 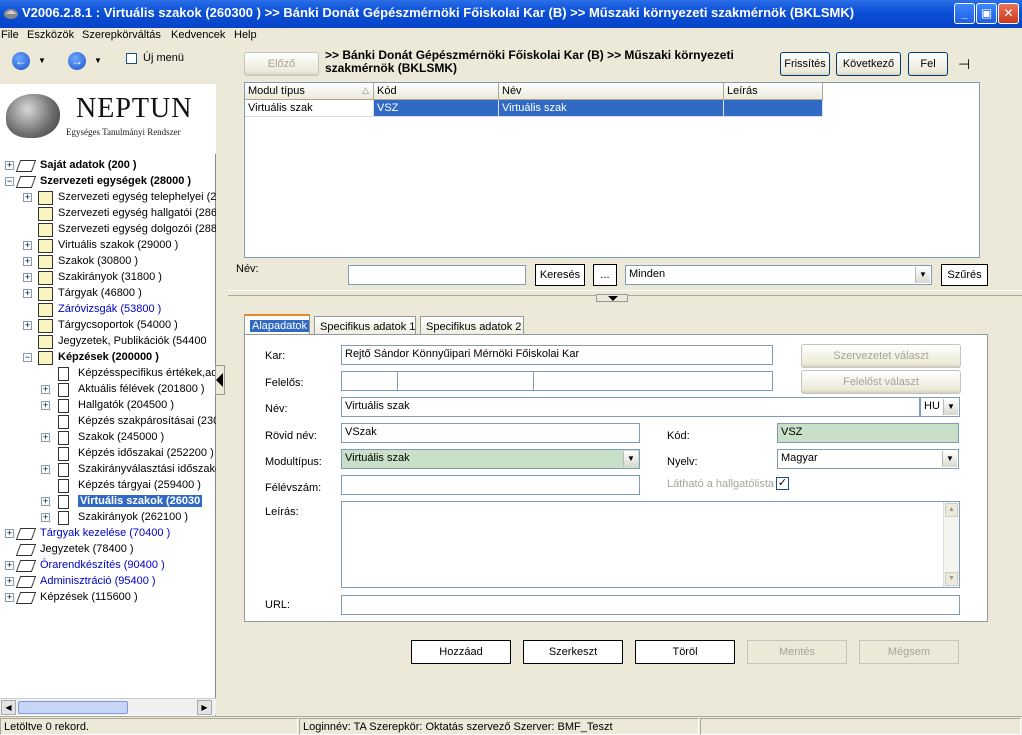 What do you see at coordinates (245, 35) in the screenshot?
I see `menu-help: Help` at bounding box center [245, 35].